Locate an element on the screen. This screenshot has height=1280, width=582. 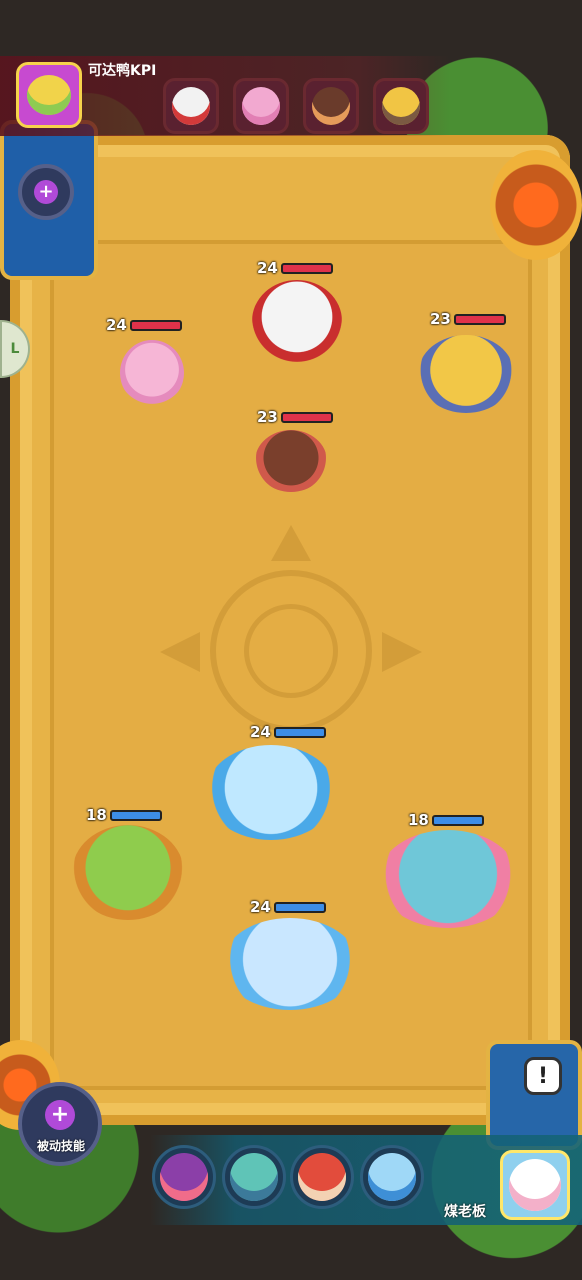
purple-radish-hero-icon is located at coordinates (184, 1177).